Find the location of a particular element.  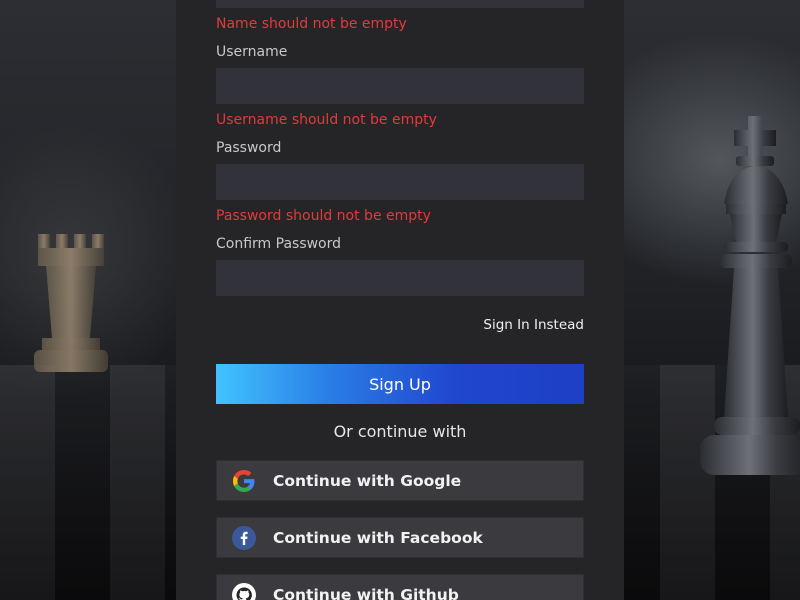

sign-in-instead-link: Sign In Instead is located at coordinates (533, 325).